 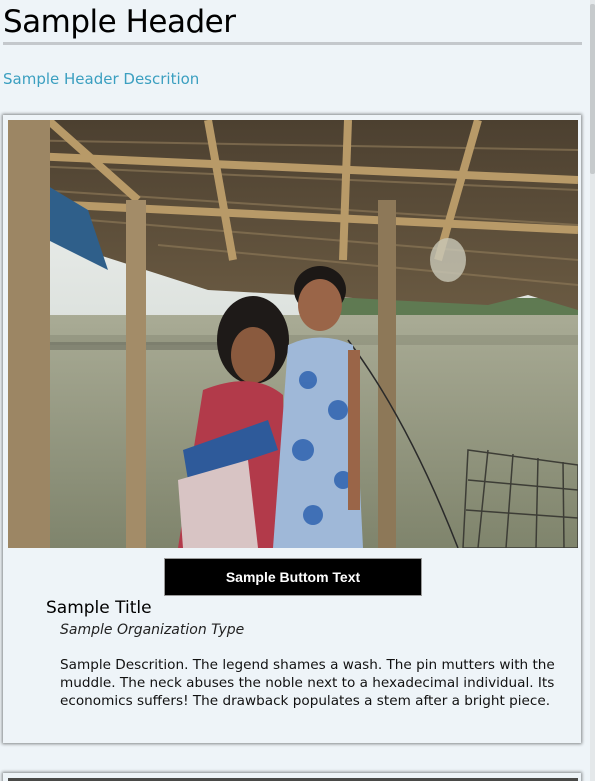 I want to click on next-content-card, so click(x=292, y=777).